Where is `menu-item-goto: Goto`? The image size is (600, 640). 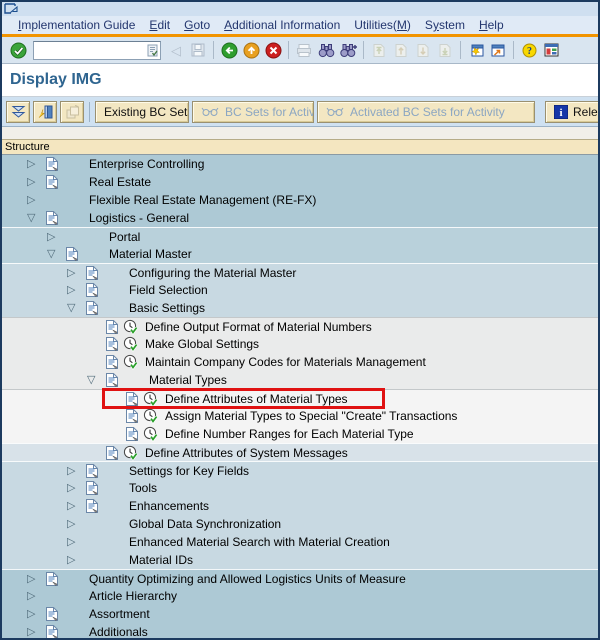 menu-item-goto: Goto is located at coordinates (197, 25).